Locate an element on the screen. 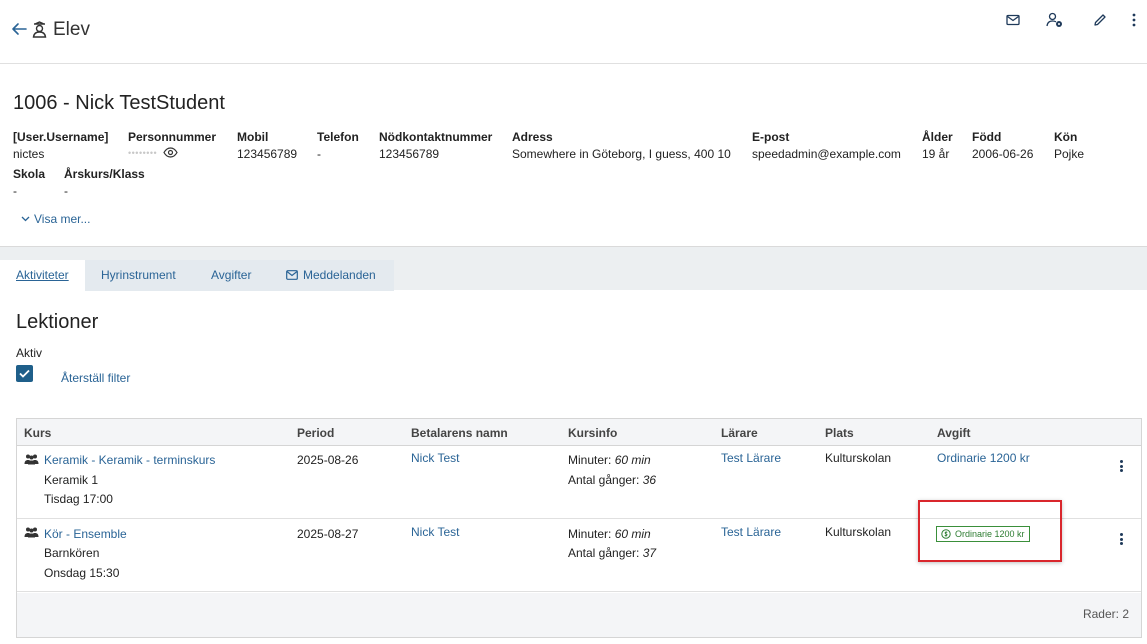  alder-label: Ålder is located at coordinates (937, 137).